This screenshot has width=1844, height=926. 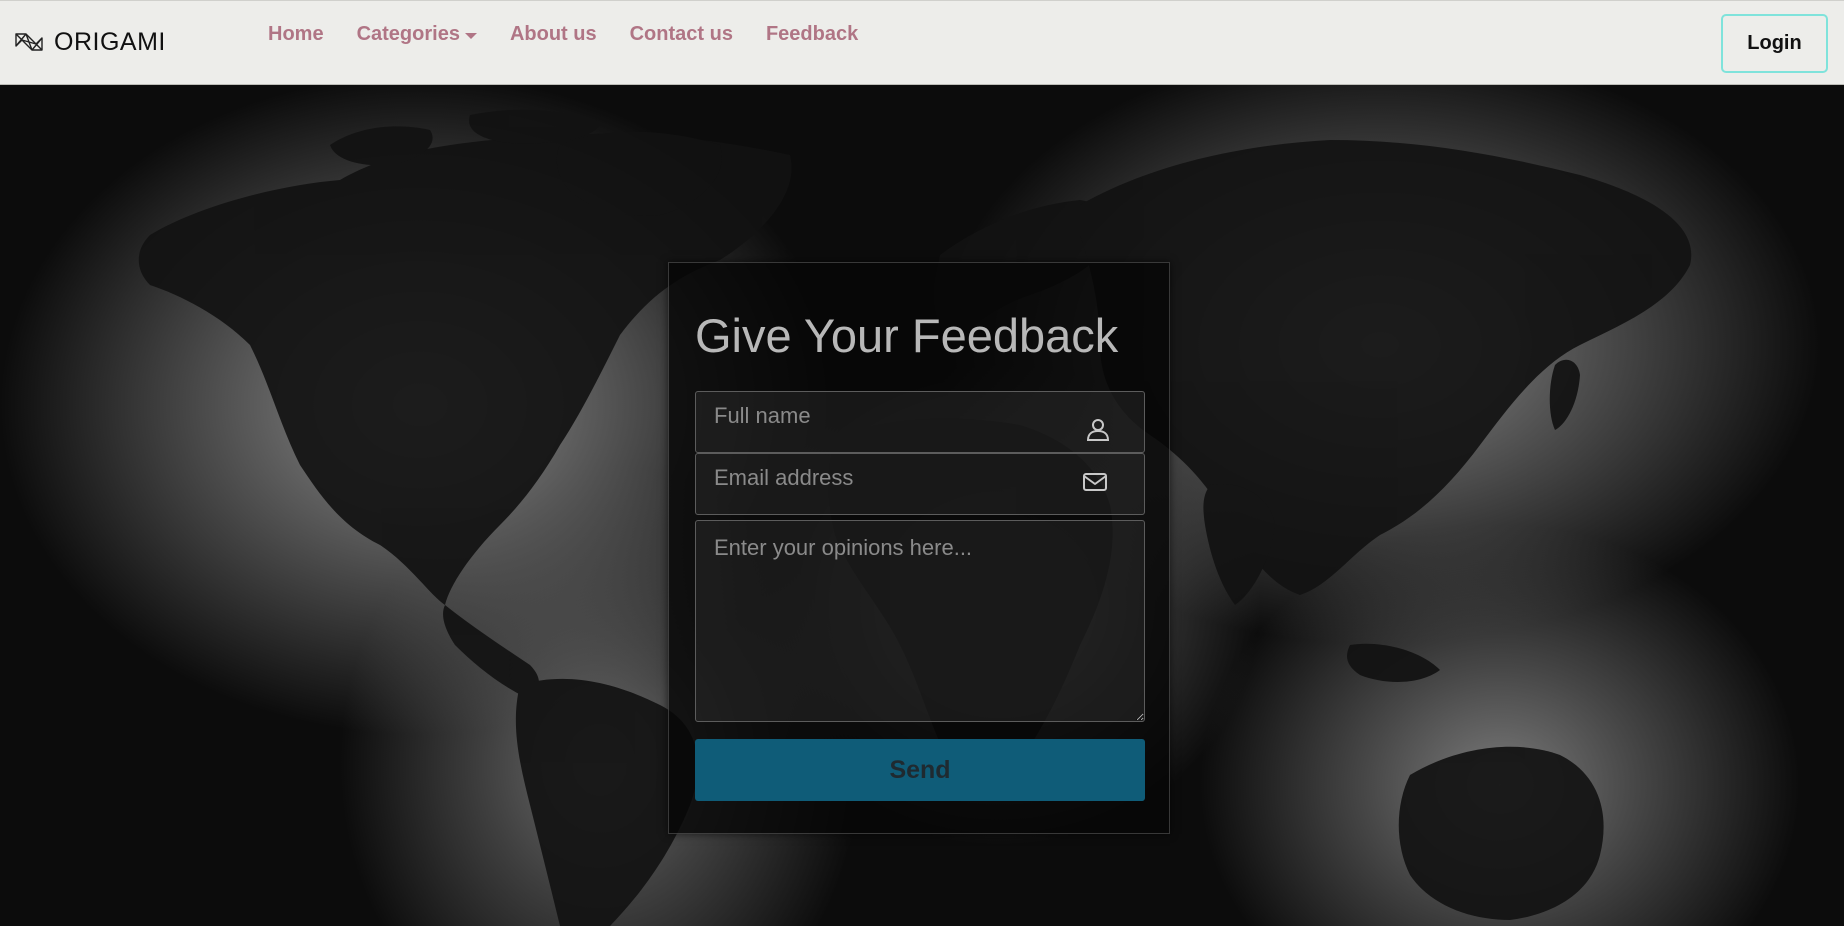 I want to click on nav-home: Home, so click(x=296, y=34).